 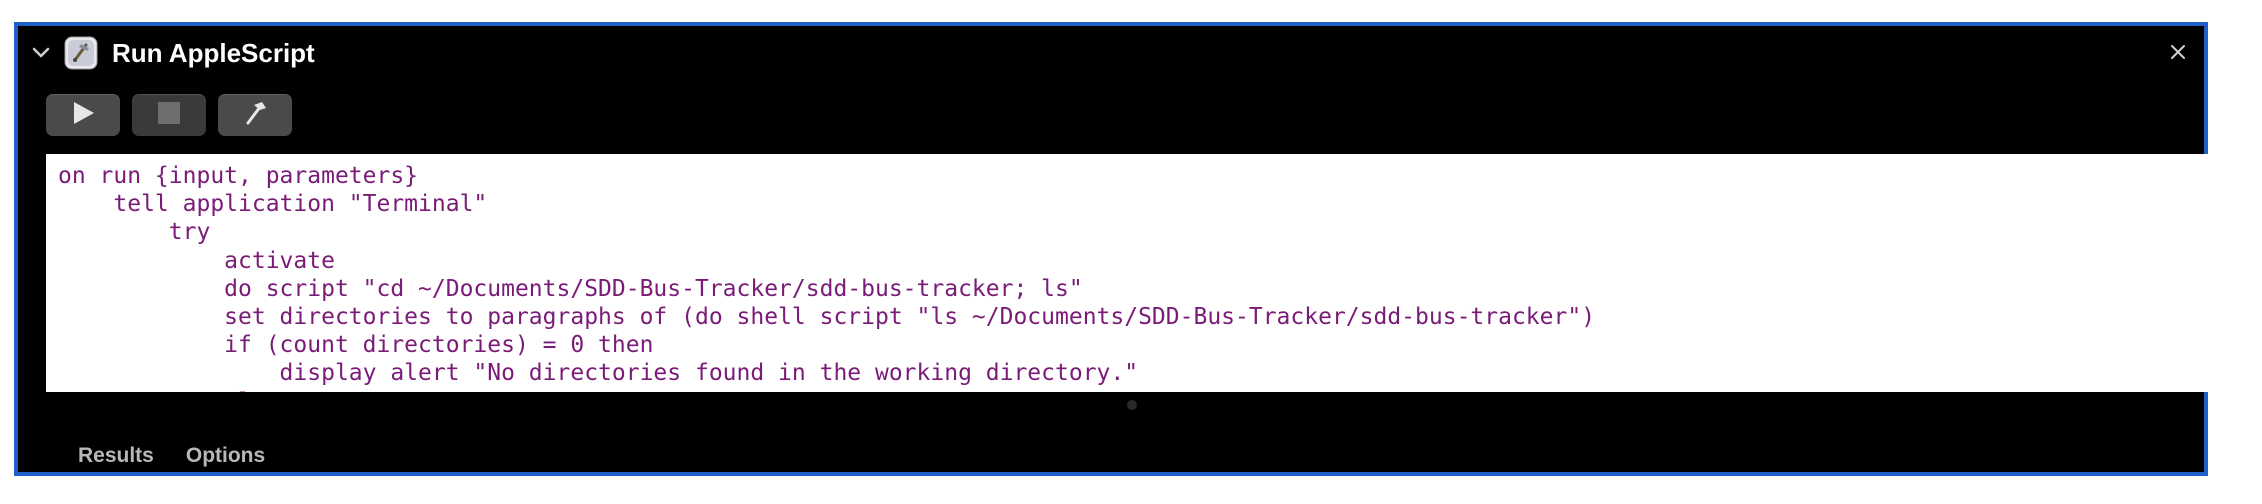 I want to click on compile-button, so click(x=255, y=115).